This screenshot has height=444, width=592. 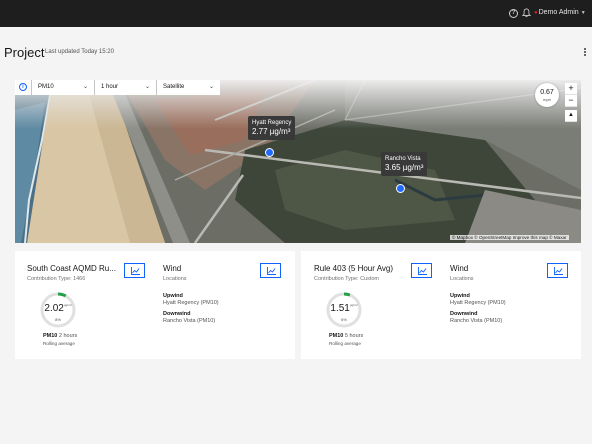 I want to click on gauge-percent: 6%, so click(x=344, y=319).